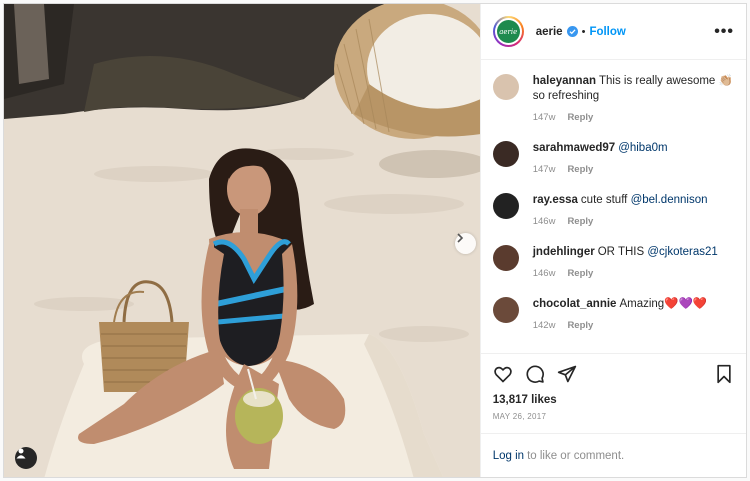 This screenshot has height=481, width=750. Describe the element at coordinates (572, 31) in the screenshot. I see `verified-badge-icon` at that location.